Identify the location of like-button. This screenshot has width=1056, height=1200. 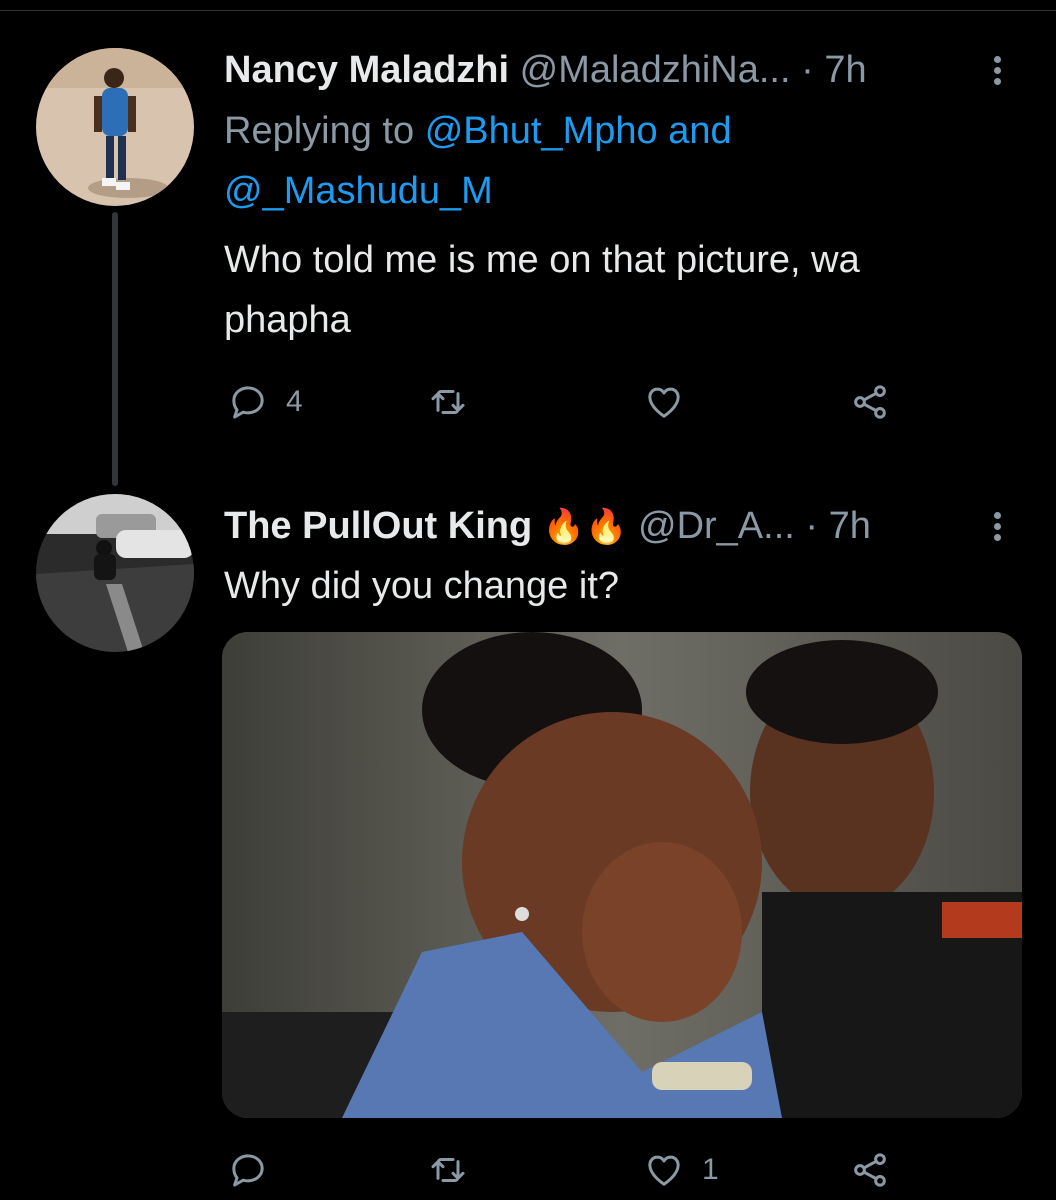
(664, 402).